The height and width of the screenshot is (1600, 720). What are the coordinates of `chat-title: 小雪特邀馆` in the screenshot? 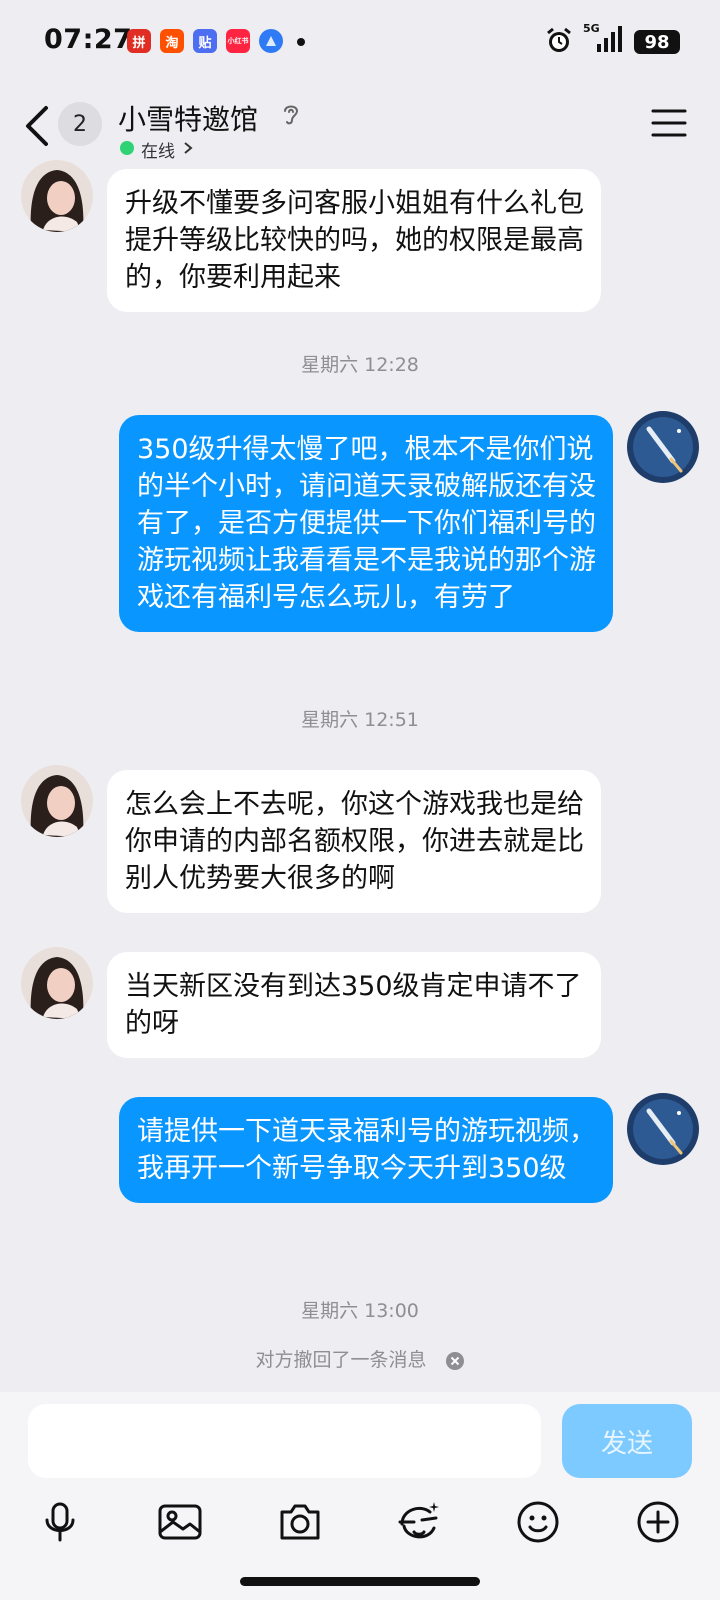 It's located at (188, 118).